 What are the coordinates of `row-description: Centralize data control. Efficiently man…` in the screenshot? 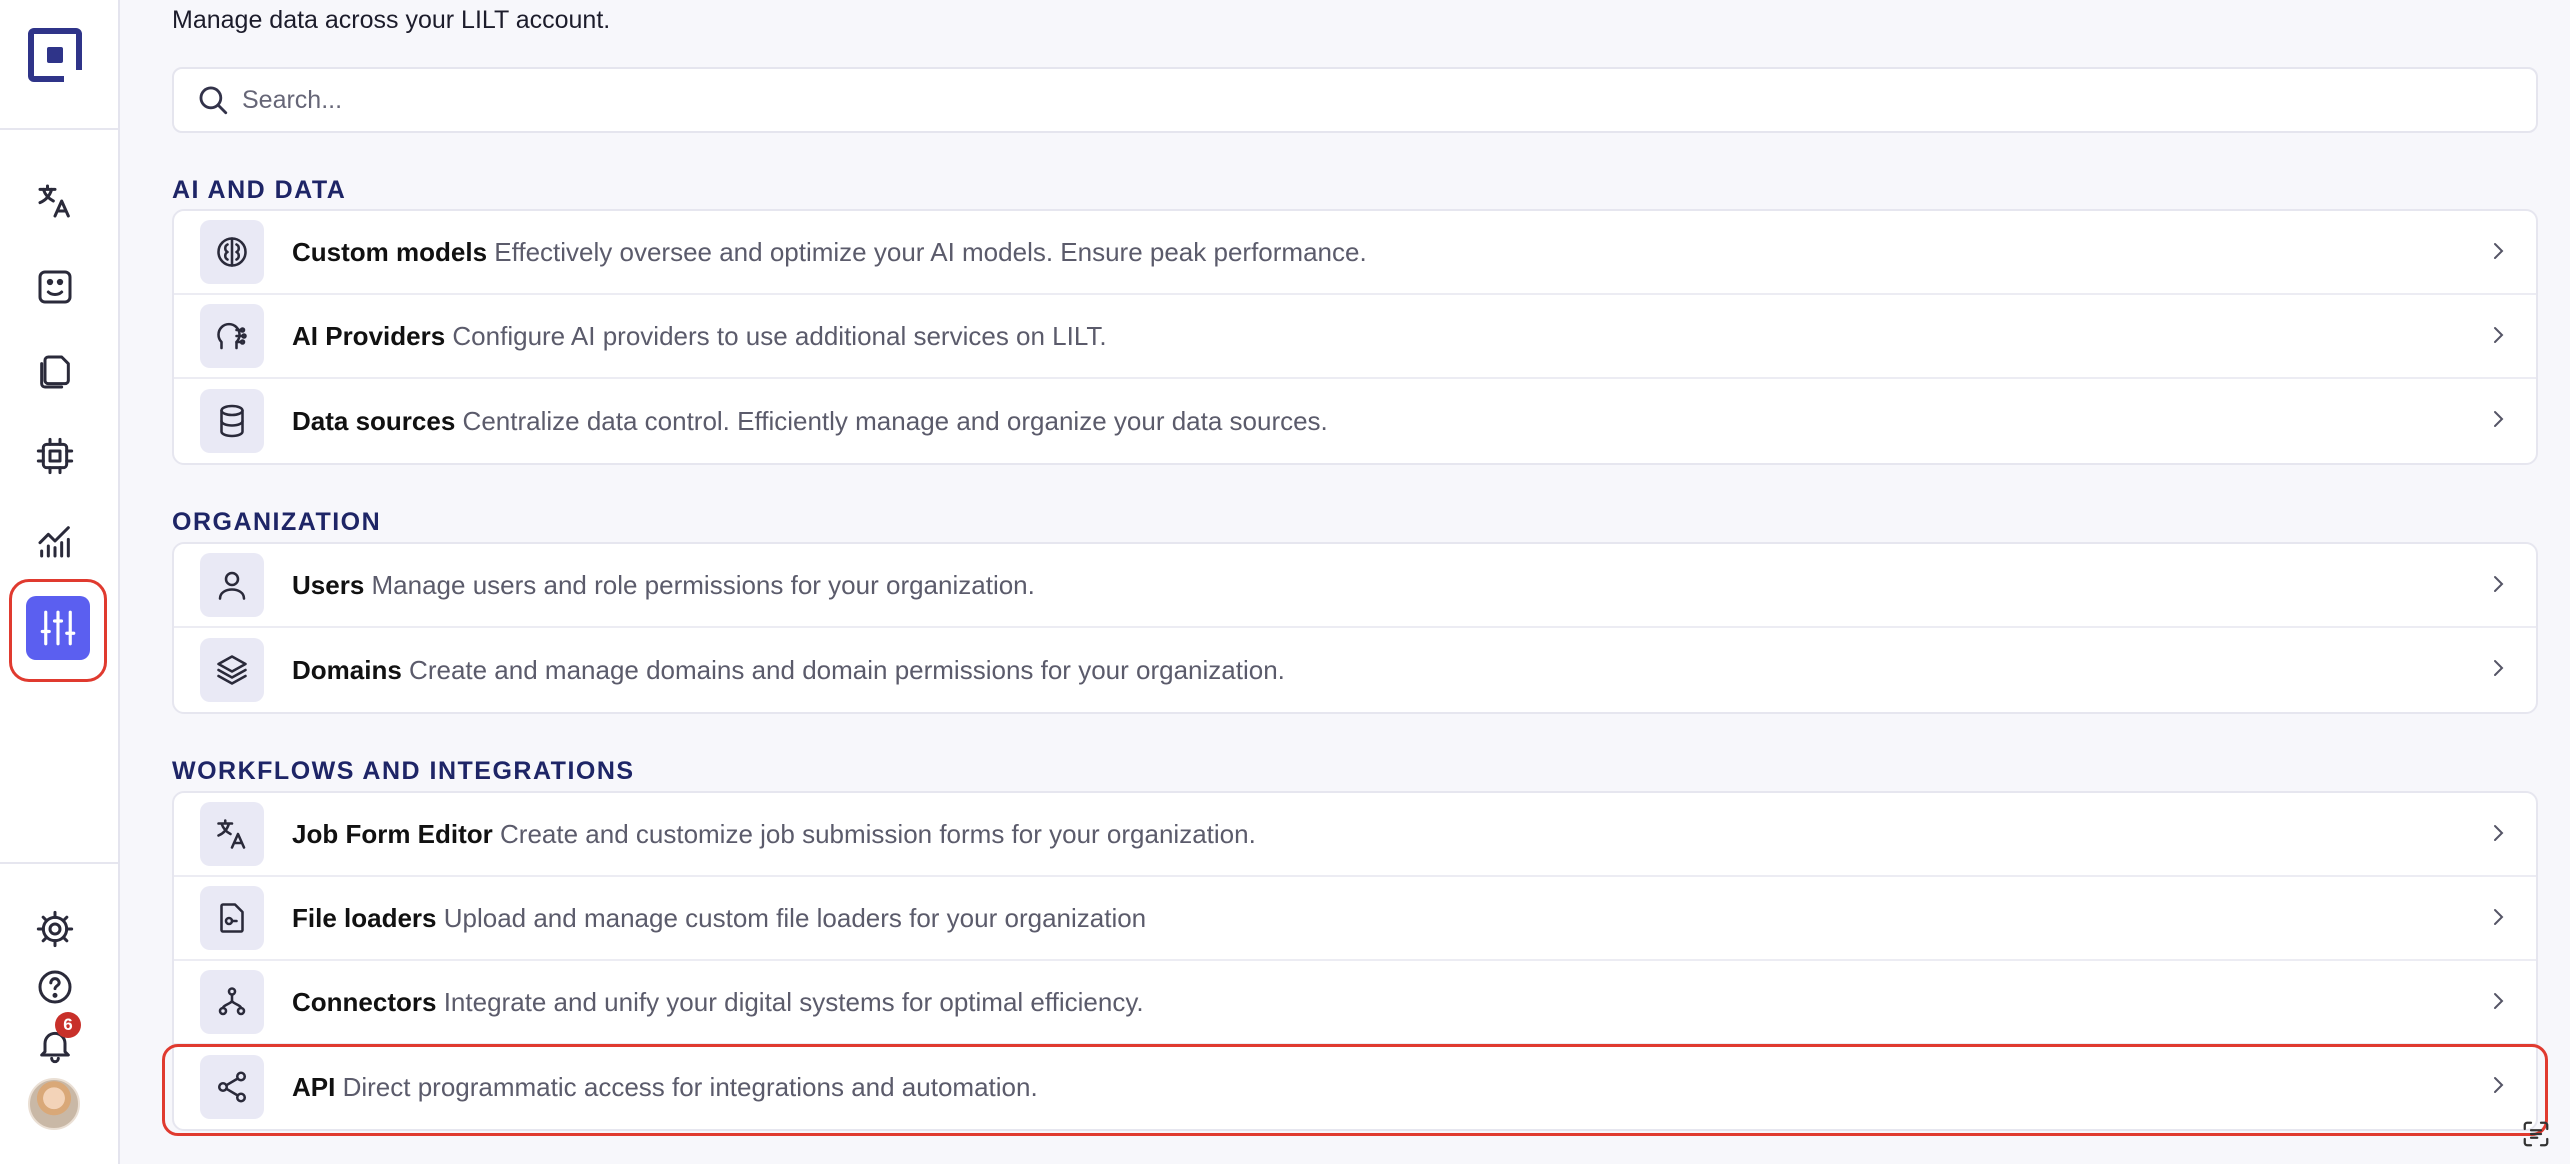 It's located at (895, 420).